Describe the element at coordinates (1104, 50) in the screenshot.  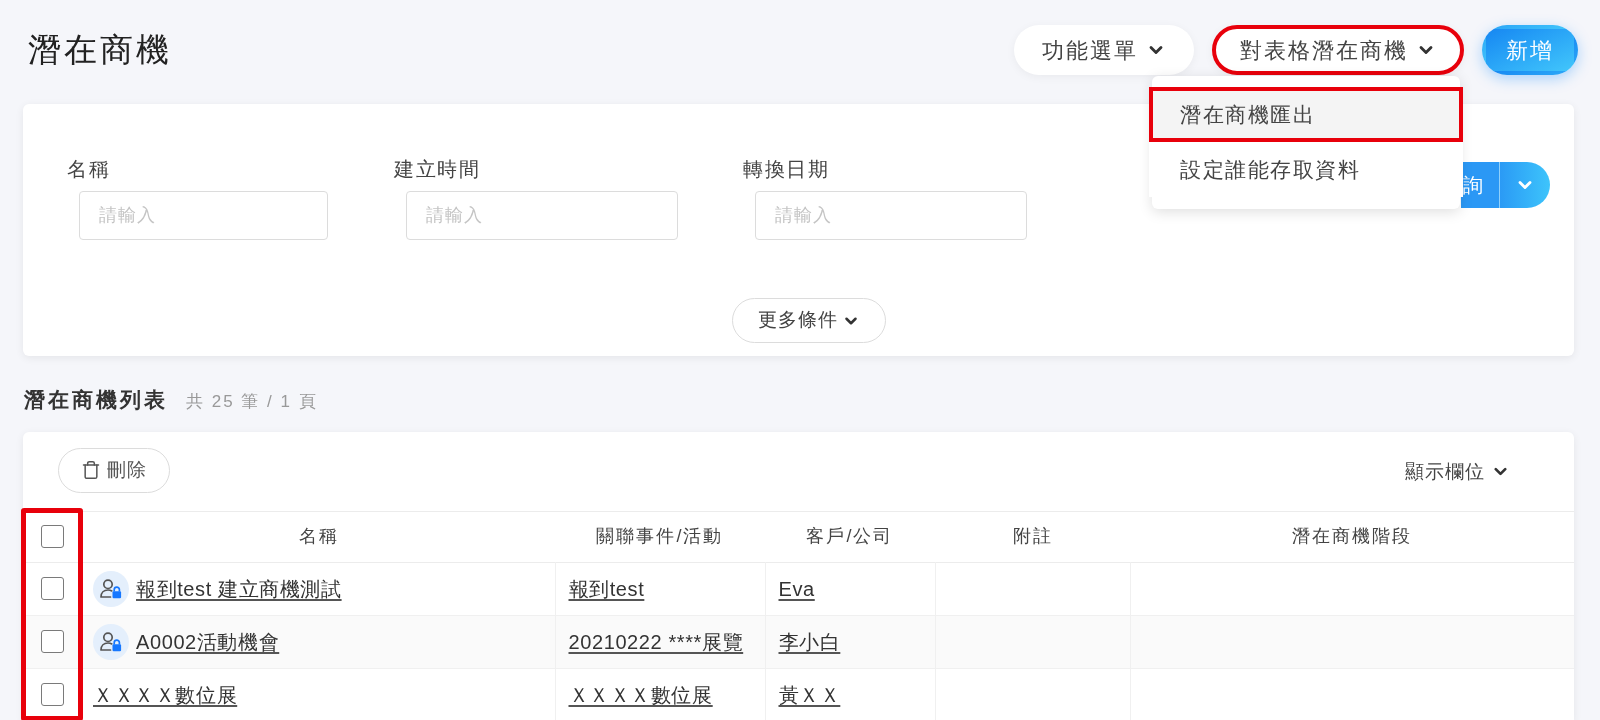
I see `menu-button: 功能選單` at that location.